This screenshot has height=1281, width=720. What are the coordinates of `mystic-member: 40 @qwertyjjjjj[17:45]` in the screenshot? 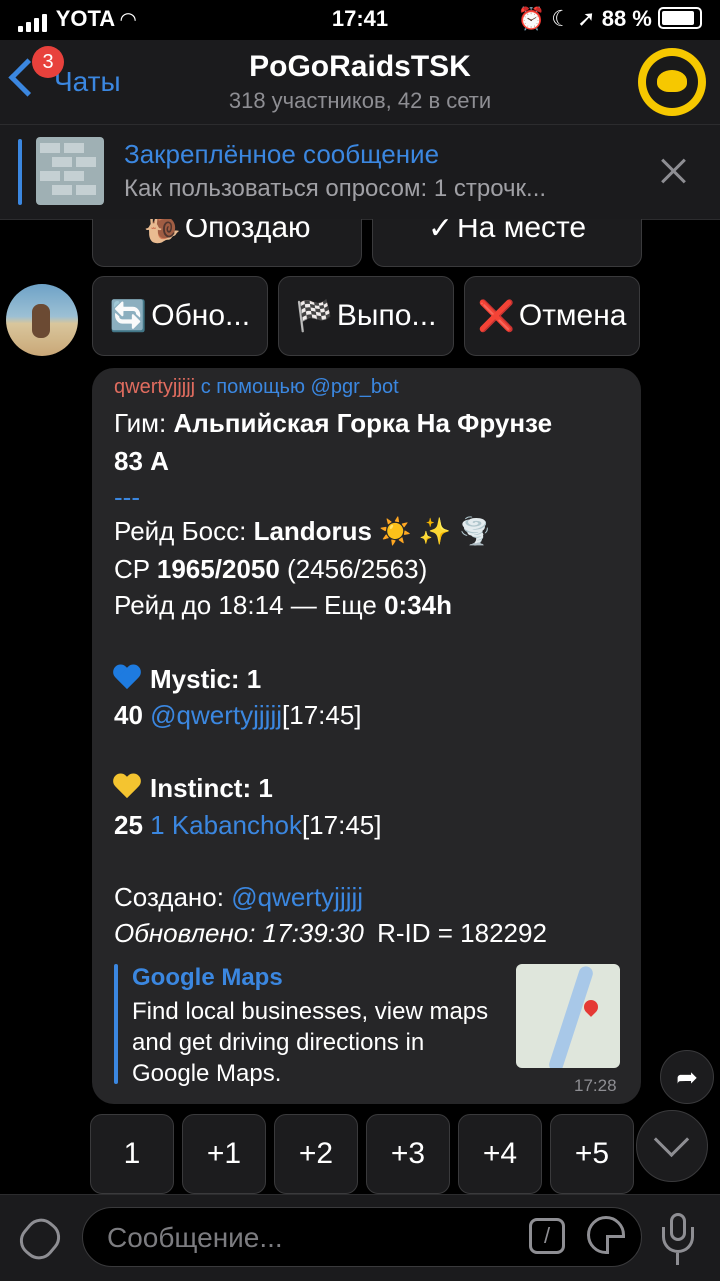 It's located at (238, 715).